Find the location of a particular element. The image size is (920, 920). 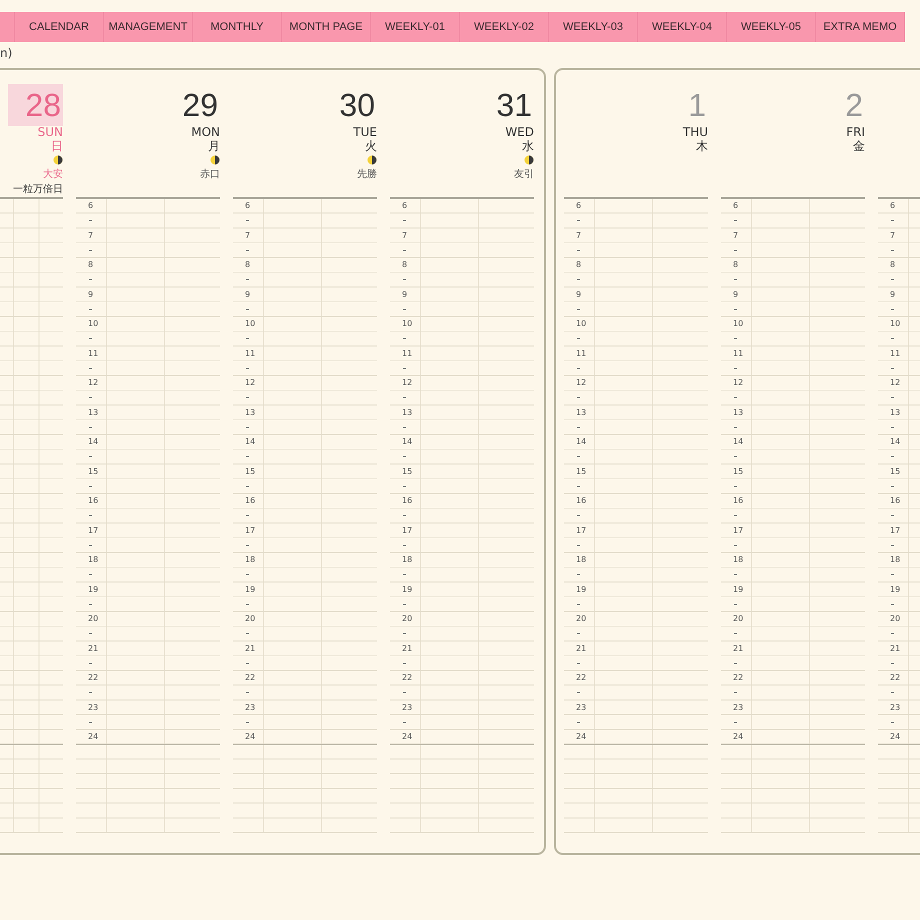

weekday-label: WED is located at coordinates (519, 132).